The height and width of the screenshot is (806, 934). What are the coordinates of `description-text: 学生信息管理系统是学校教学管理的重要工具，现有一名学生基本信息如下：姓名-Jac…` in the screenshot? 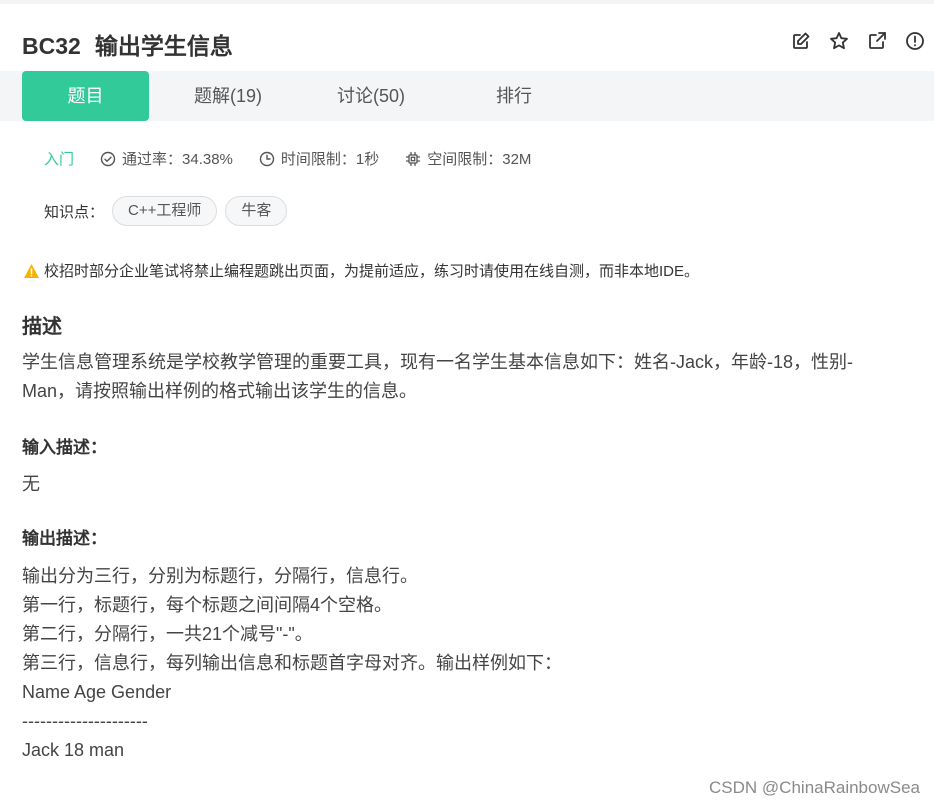 It's located at (438, 376).